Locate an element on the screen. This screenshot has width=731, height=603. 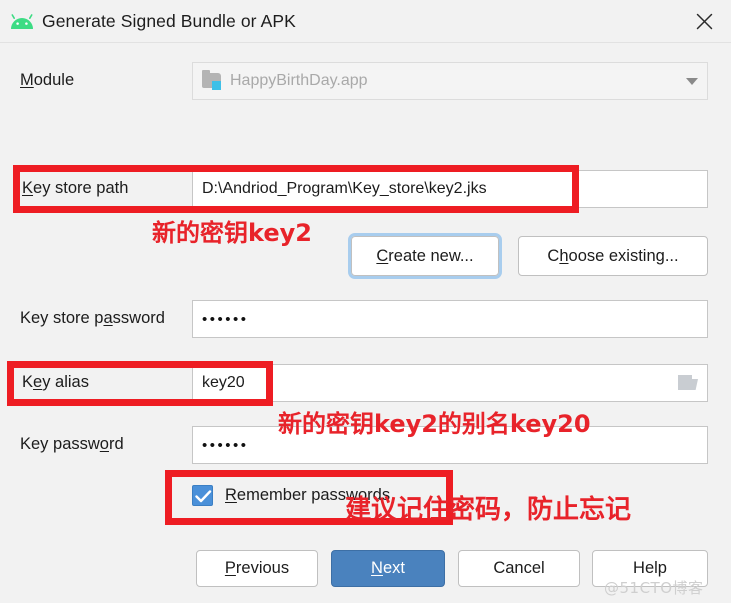
key-store-path-input: D:\Andriod_Program\Key_store\key2.jks is located at coordinates (450, 189).